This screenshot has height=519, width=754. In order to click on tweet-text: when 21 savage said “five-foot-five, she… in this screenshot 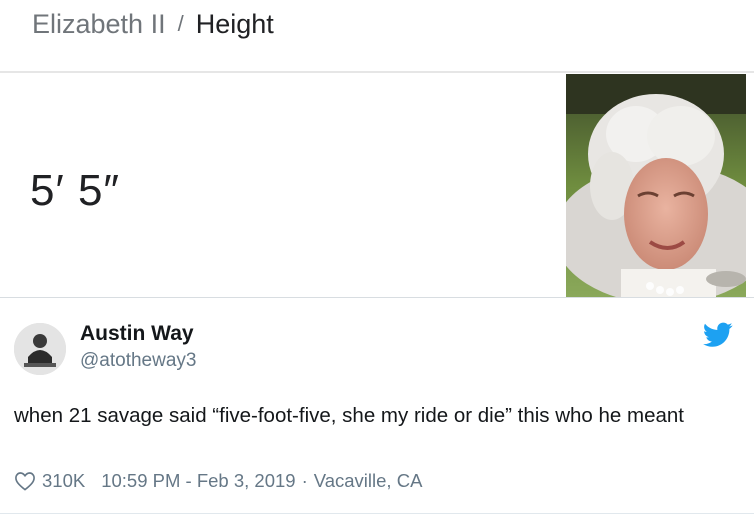, I will do `click(349, 415)`.